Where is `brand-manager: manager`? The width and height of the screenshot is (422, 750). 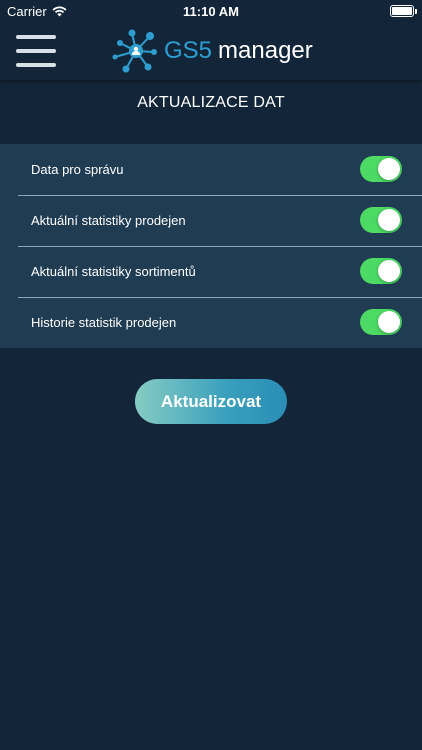 brand-manager: manager is located at coordinates (265, 50).